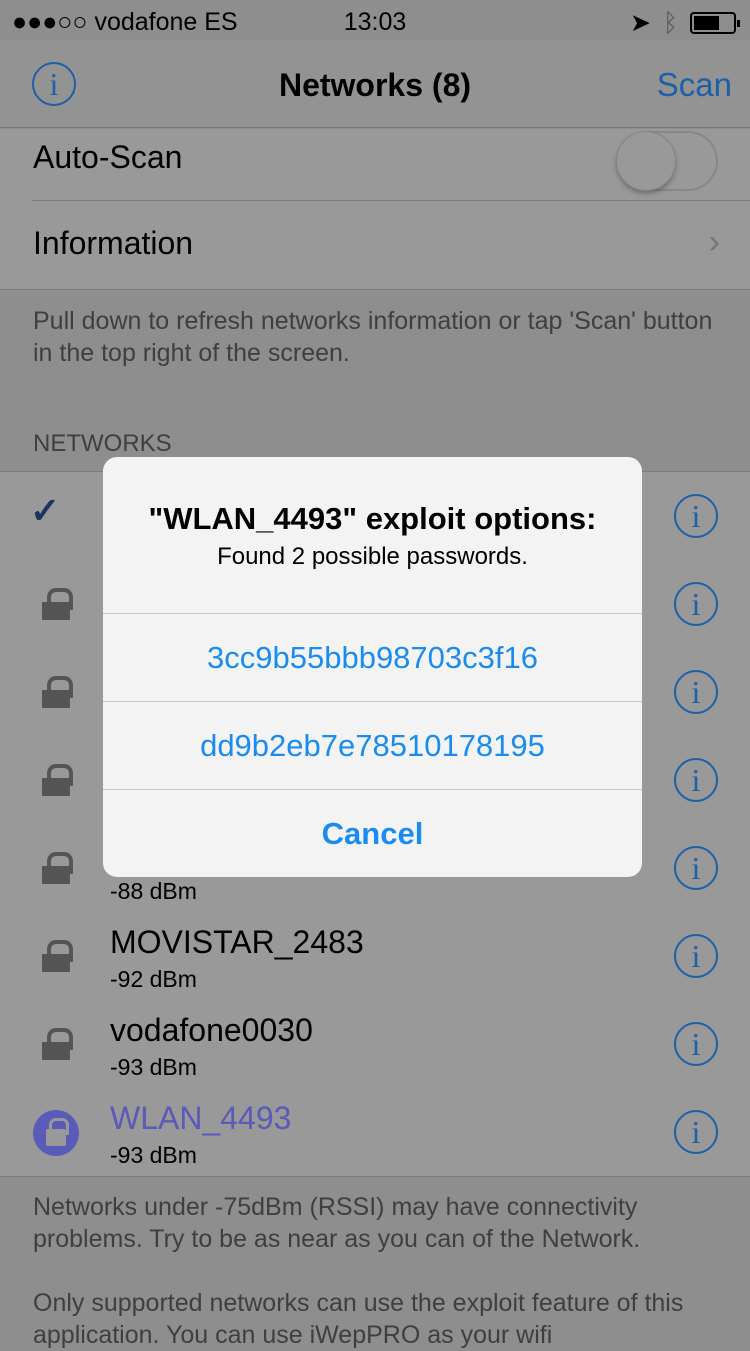  I want to click on checkmark-icon: ✓, so click(45, 510).